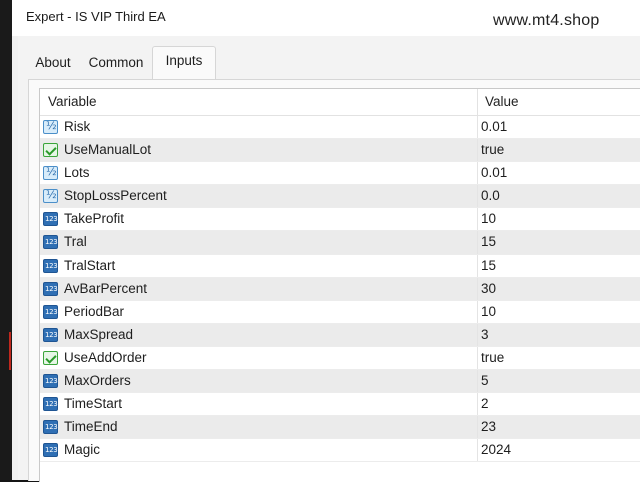 Image resolution: width=640 pixels, height=482 pixels. Describe the element at coordinates (340, 312) in the screenshot. I see `table-row: PeriodBar 10` at that location.